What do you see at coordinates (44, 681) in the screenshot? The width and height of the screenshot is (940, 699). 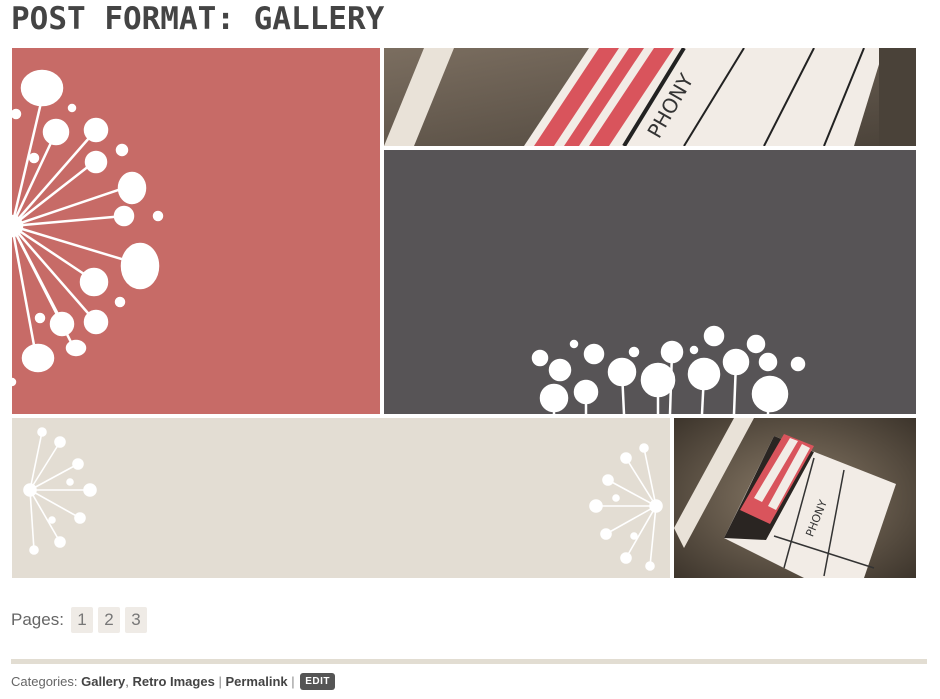 I see `categories-label: Categories:` at bounding box center [44, 681].